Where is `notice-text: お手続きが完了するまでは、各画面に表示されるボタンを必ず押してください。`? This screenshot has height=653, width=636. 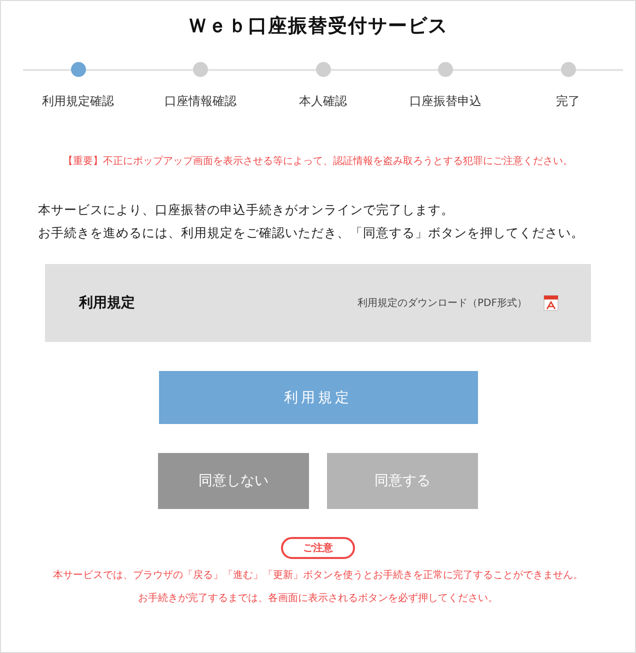
notice-text: お手続きが完了するまでは、各画面に表示されるボタンを必ず押してください。 is located at coordinates (318, 598).